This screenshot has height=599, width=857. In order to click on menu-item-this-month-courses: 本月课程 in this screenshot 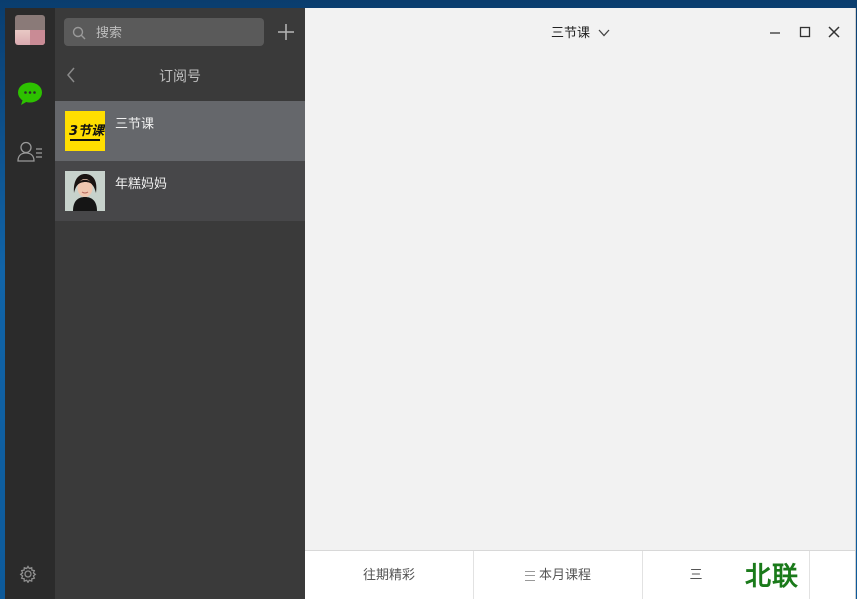, I will do `click(558, 575)`.